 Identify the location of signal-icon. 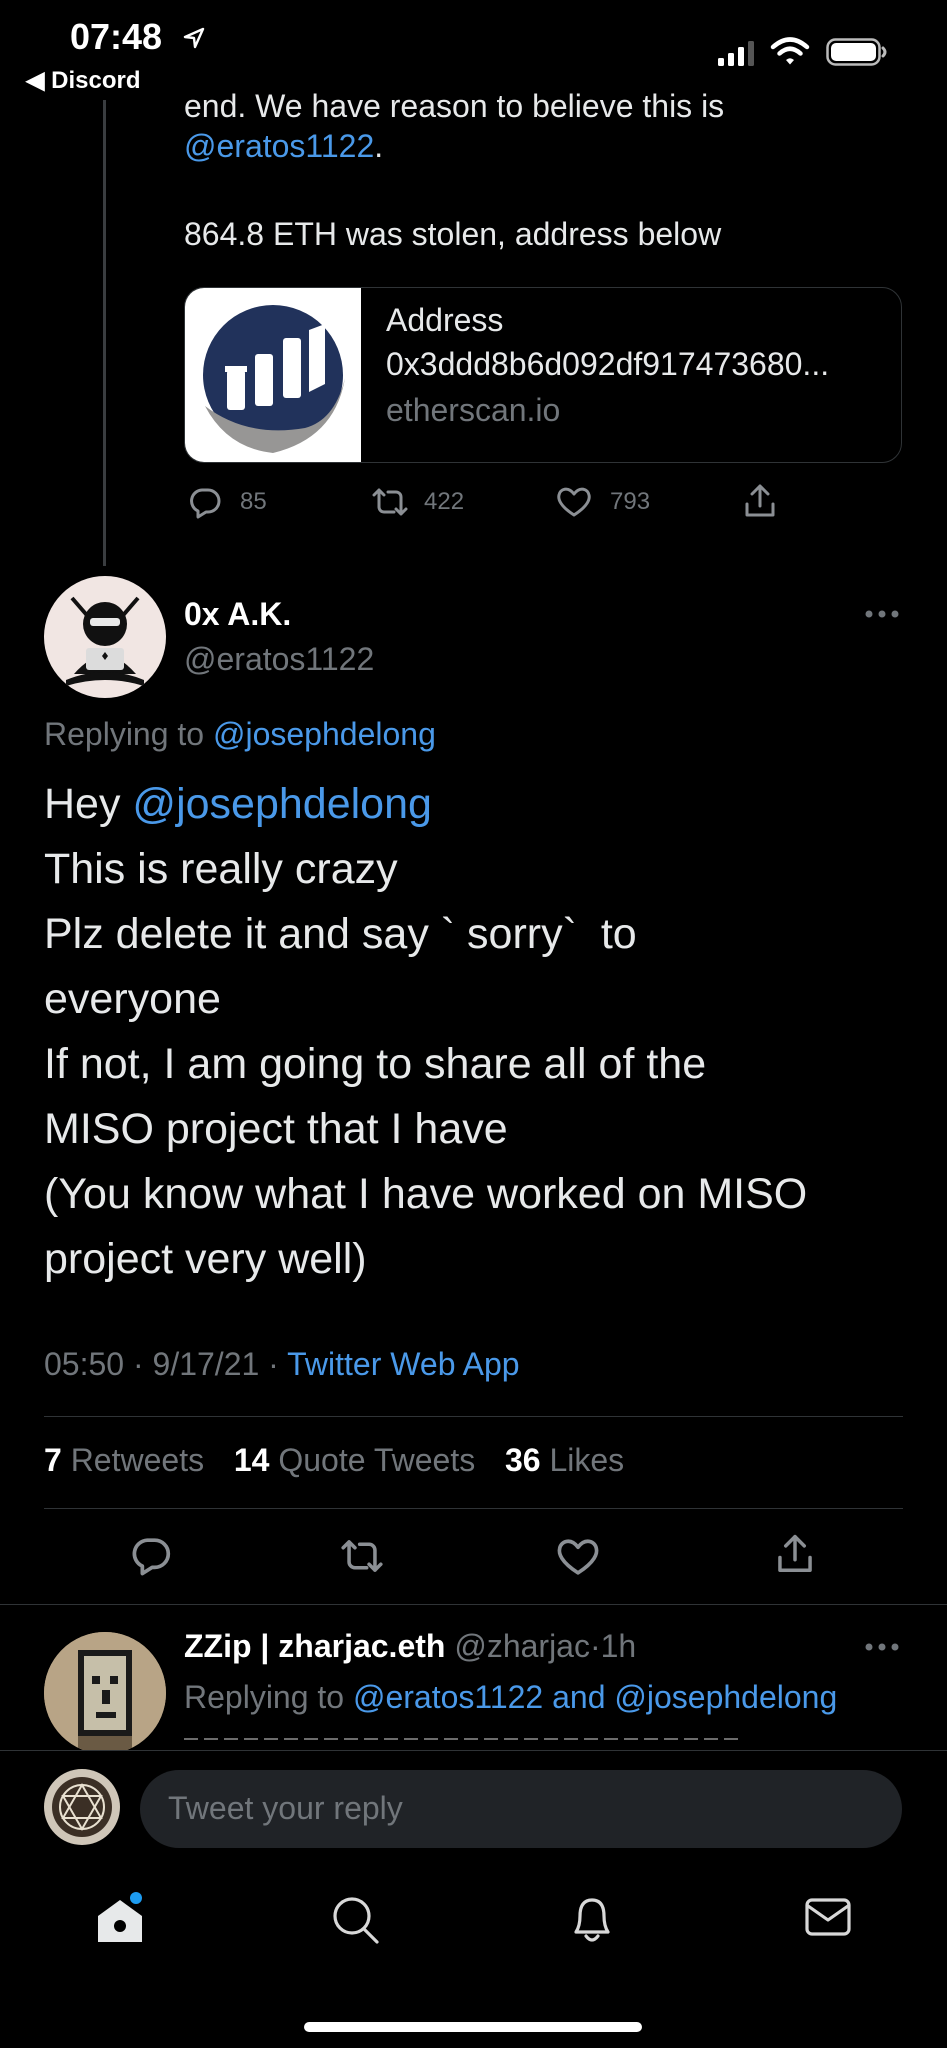
(736, 53).